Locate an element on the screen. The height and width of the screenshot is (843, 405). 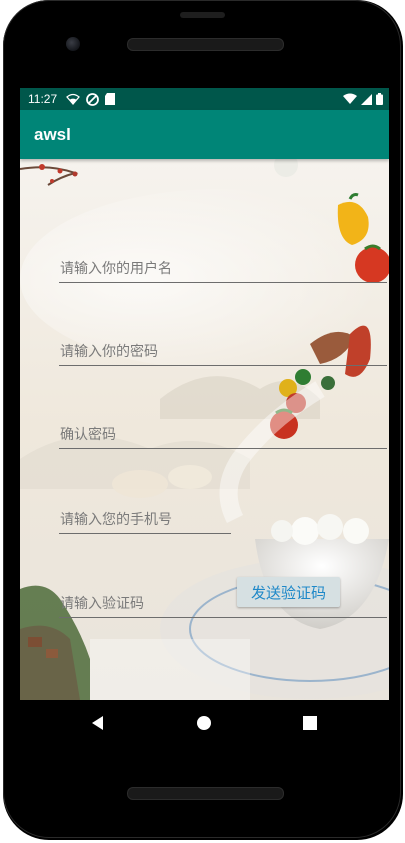
username-field is located at coordinates (224, 270).